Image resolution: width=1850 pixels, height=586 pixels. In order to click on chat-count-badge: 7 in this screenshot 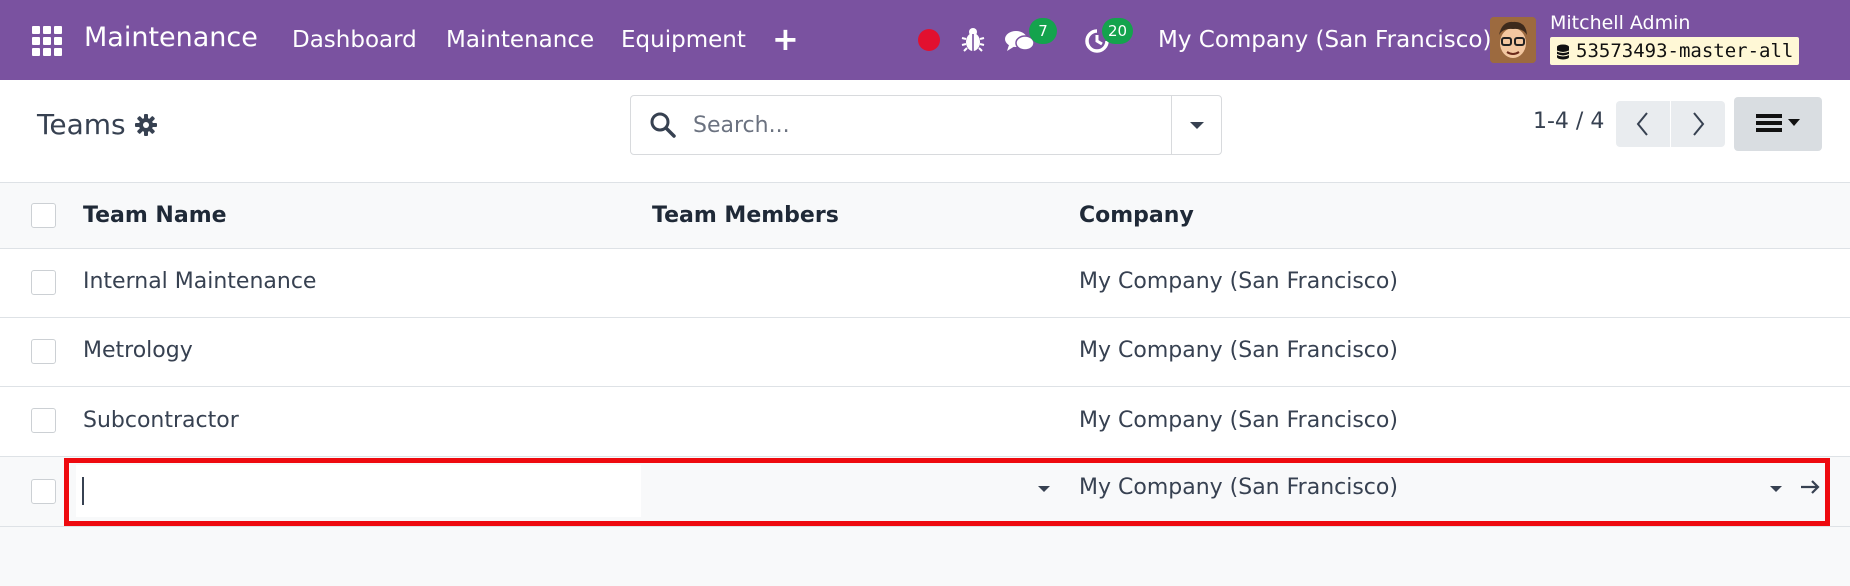, I will do `click(1043, 31)`.